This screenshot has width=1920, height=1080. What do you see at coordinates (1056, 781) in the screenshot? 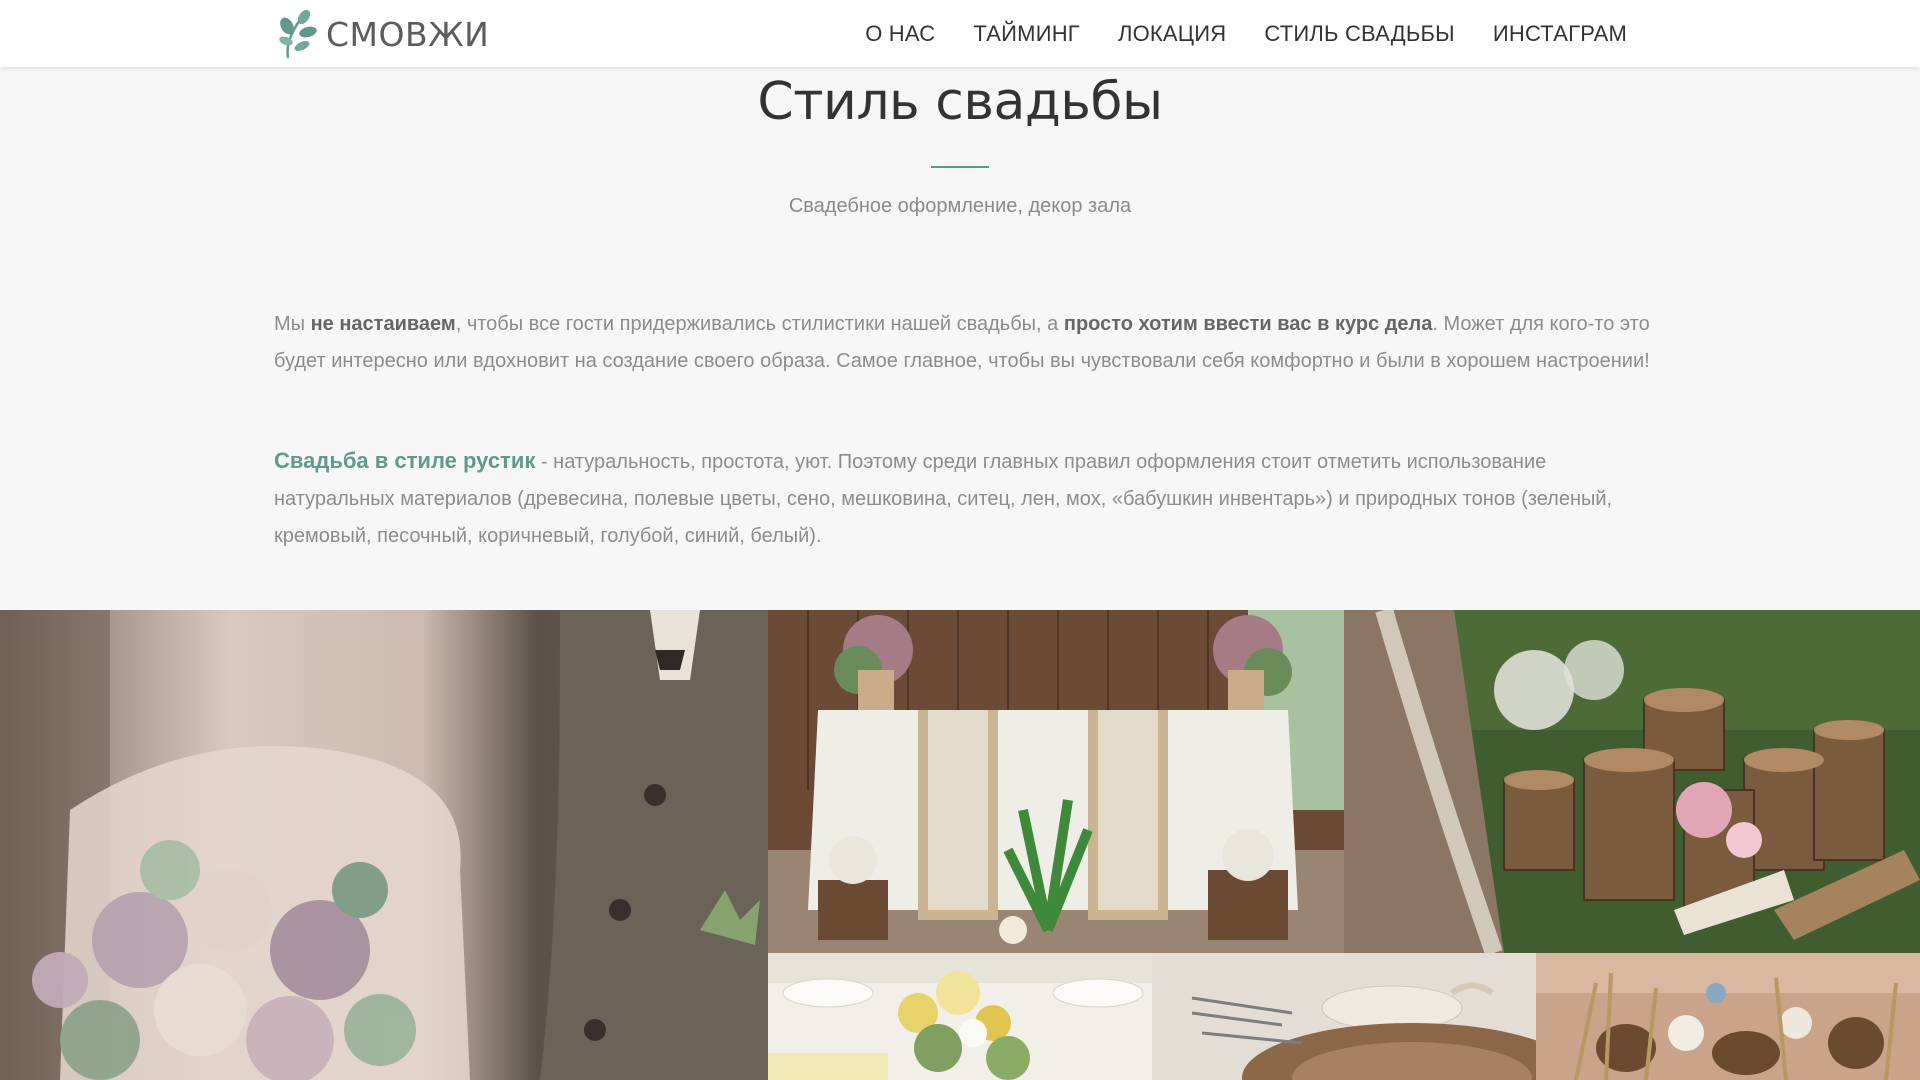
I see `photo-rustic-table` at bounding box center [1056, 781].